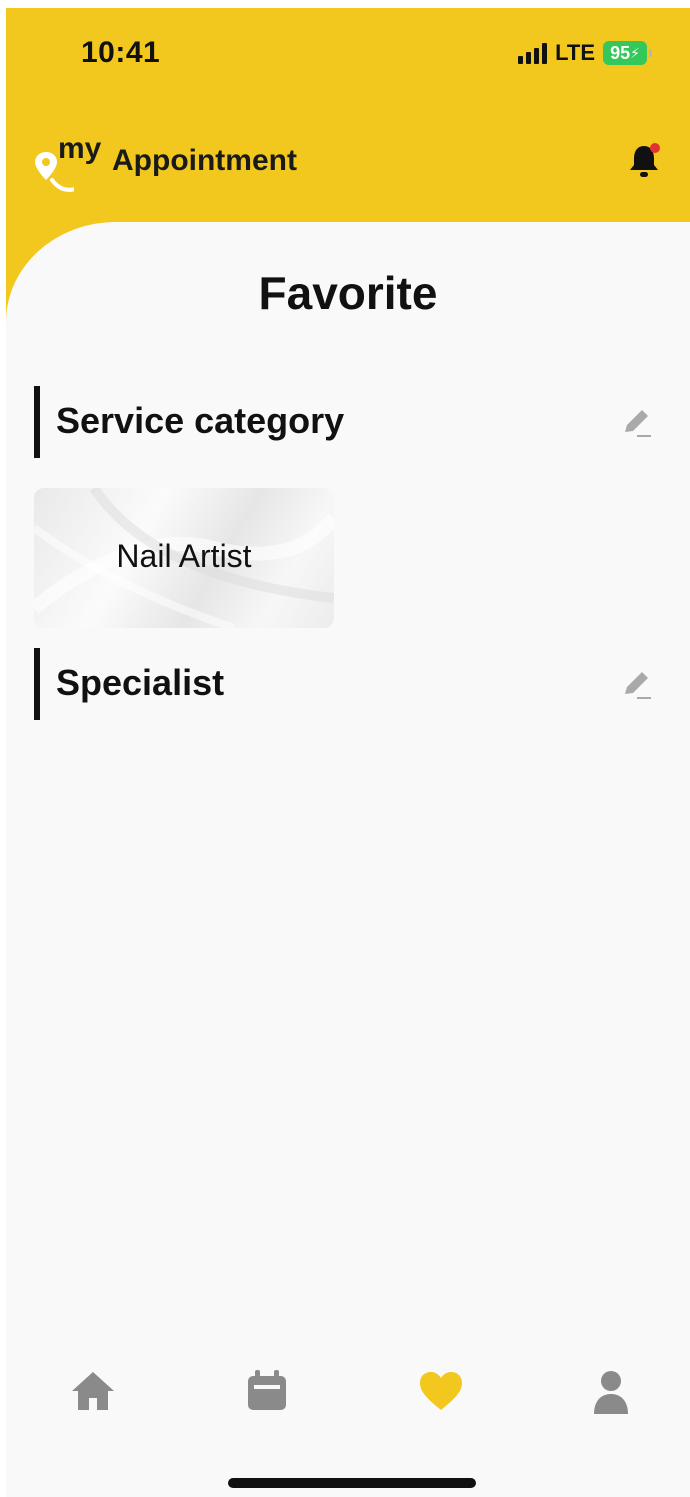  What do you see at coordinates (533, 53) in the screenshot?
I see `signal-icon` at bounding box center [533, 53].